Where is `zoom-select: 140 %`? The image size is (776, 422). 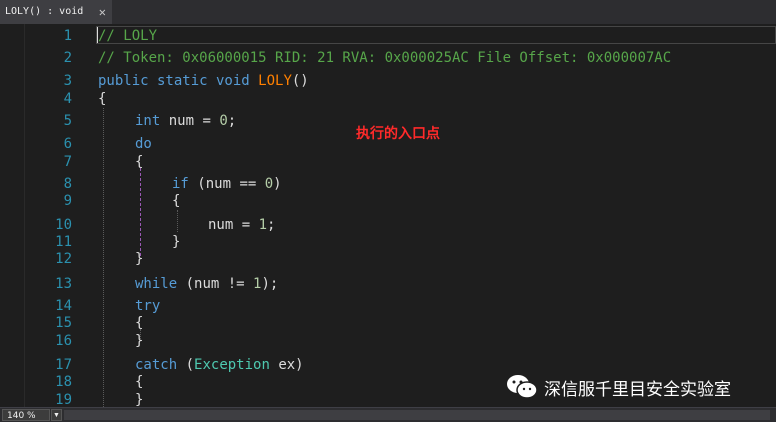
zoom-select: 140 % is located at coordinates (26, 415).